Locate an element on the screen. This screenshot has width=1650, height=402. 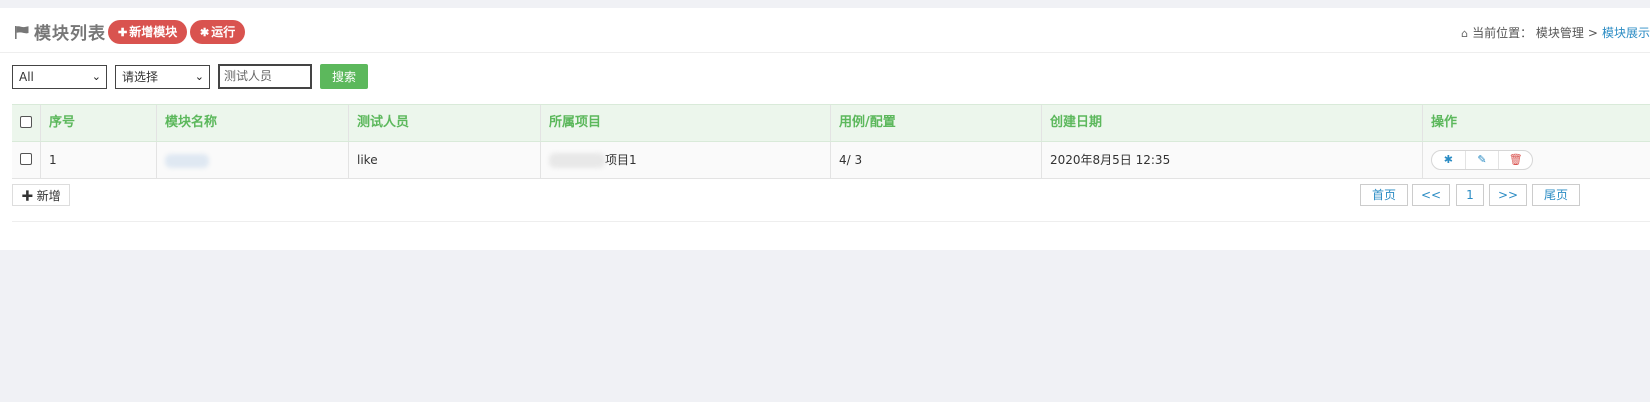
status-select-value: All is located at coordinates (26, 77).